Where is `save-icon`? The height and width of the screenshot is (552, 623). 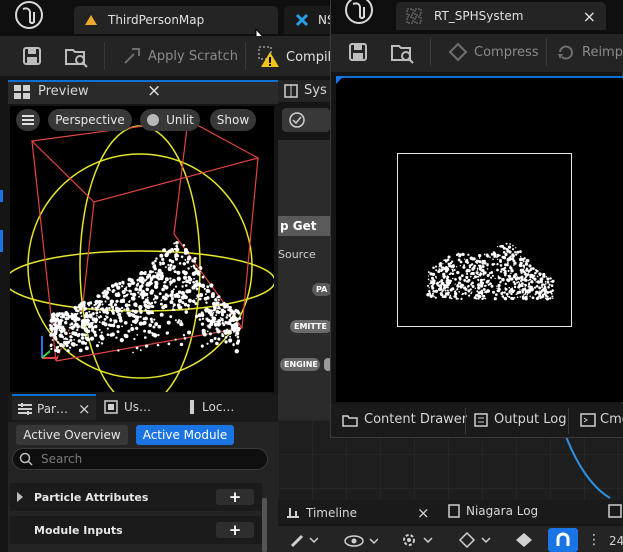 save-icon is located at coordinates (32, 57).